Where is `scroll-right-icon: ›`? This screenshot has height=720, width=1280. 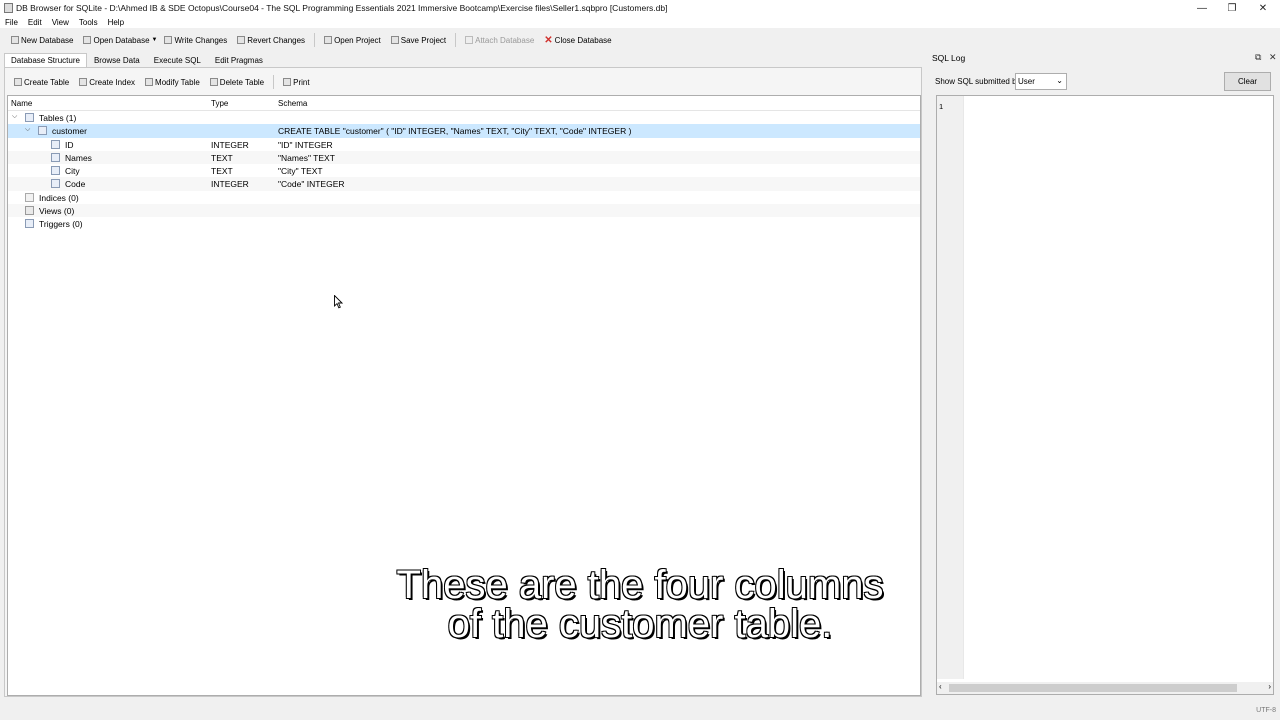
scroll-right-icon: › is located at coordinates (1269, 686).